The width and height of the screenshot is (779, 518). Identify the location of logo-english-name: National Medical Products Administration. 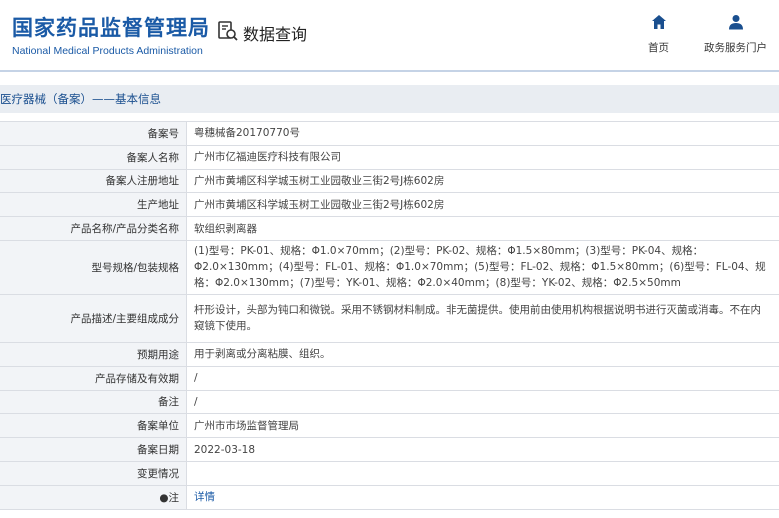
(107, 51).